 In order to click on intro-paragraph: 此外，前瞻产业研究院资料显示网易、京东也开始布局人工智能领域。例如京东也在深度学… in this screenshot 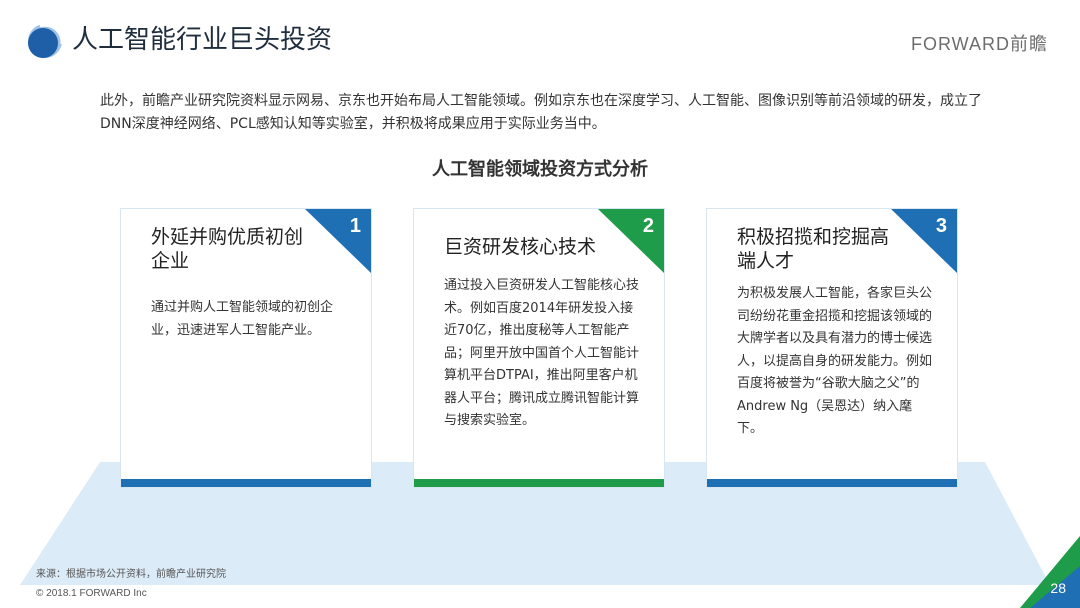, I will do `click(541, 112)`.